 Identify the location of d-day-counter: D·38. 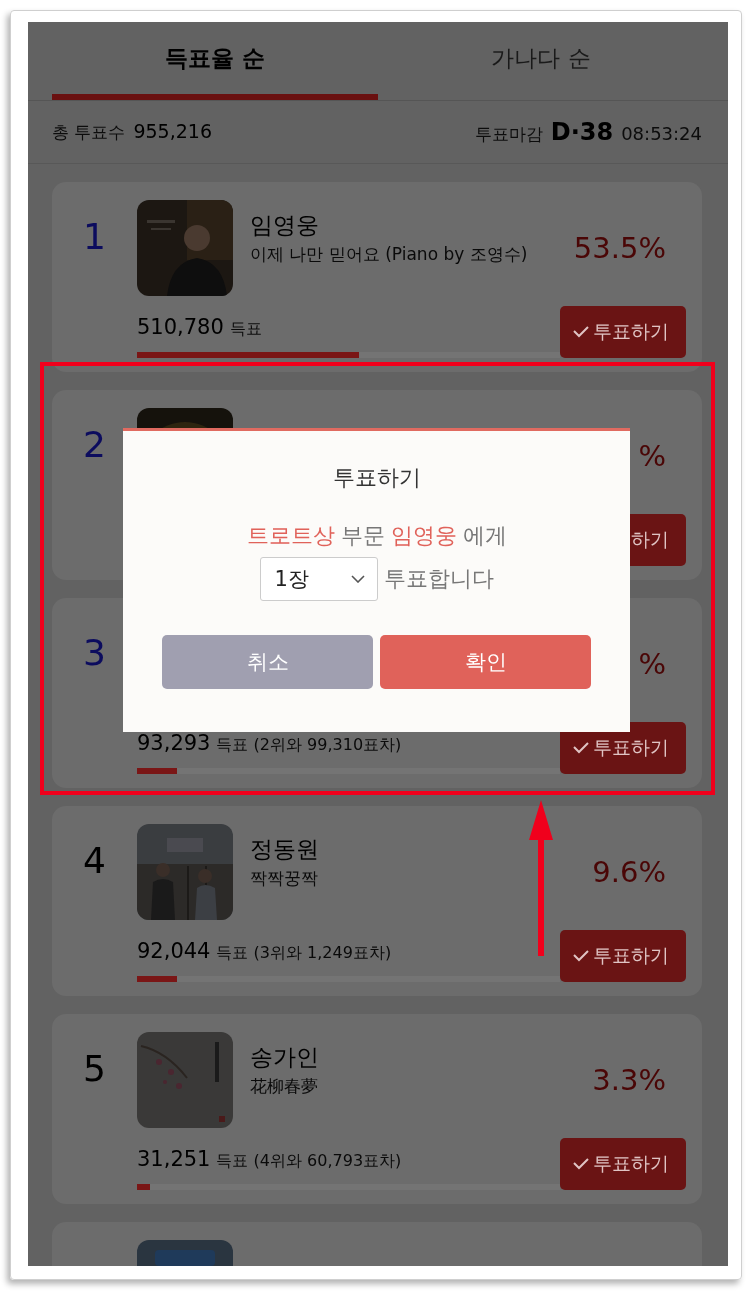
(582, 132).